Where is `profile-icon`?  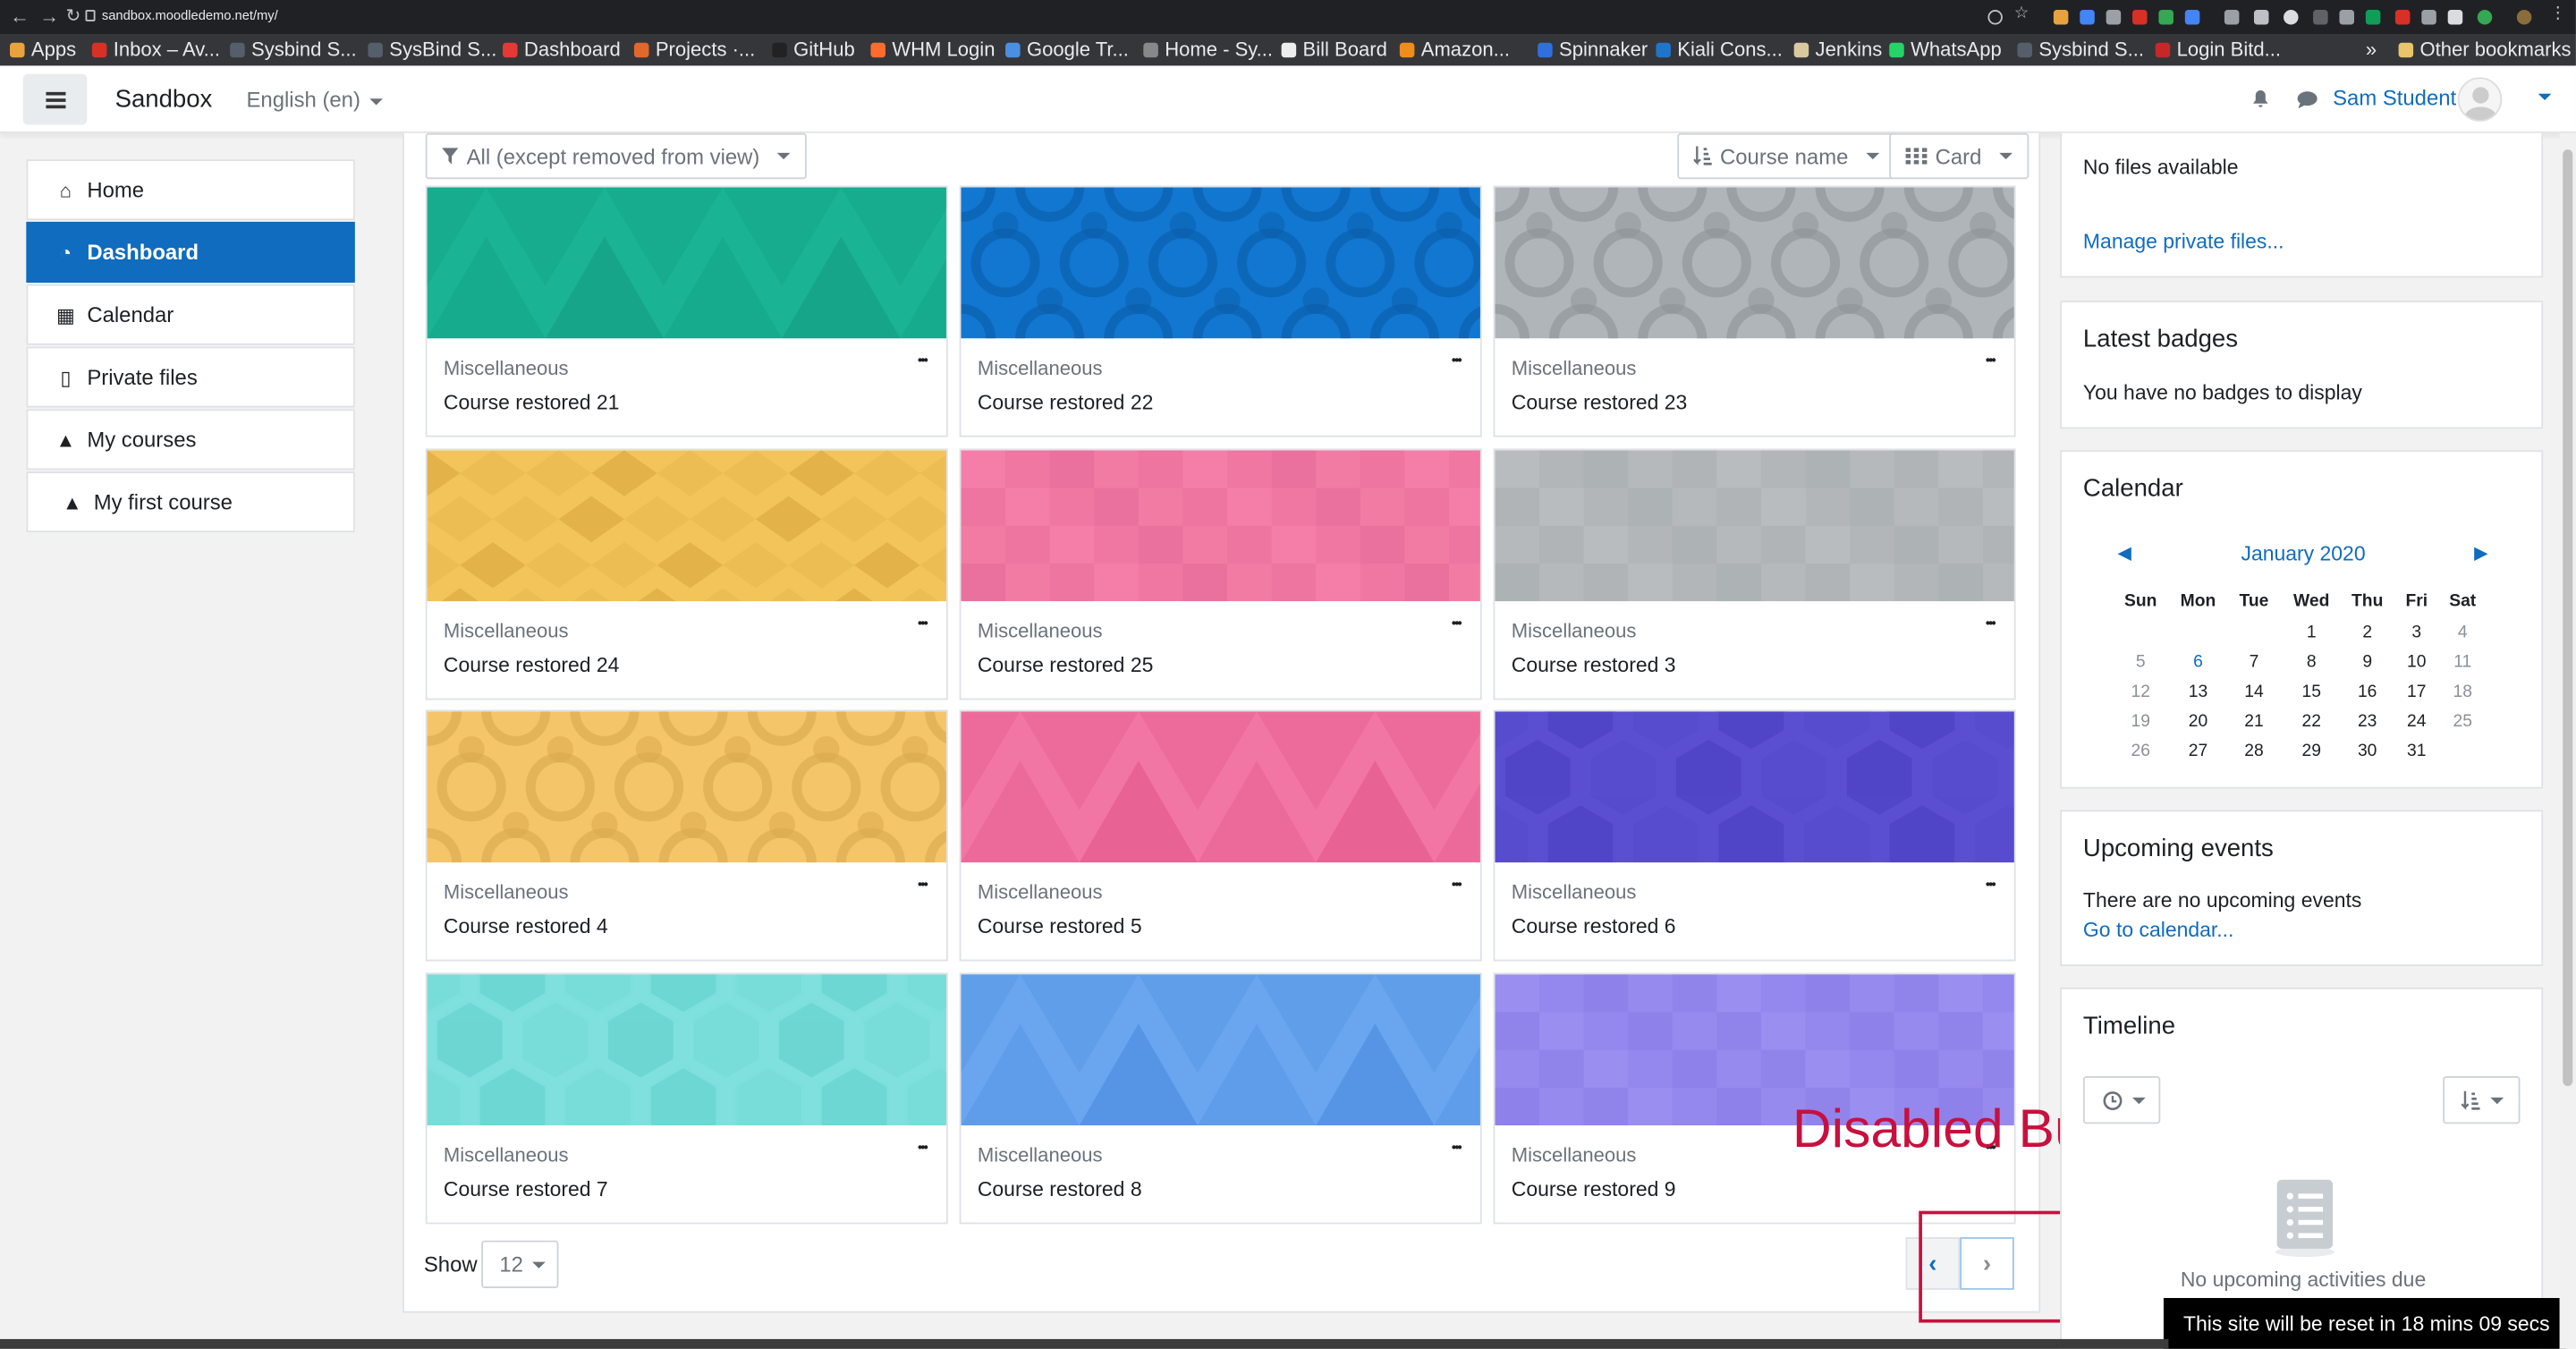 profile-icon is located at coordinates (2524, 17).